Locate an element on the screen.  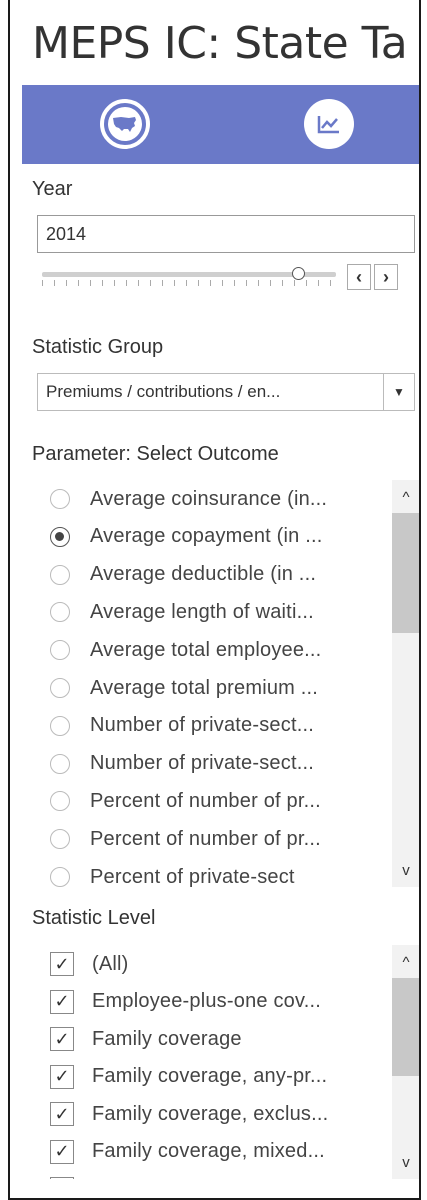
level-option-label: Family coverage is located at coordinates (167, 1038).